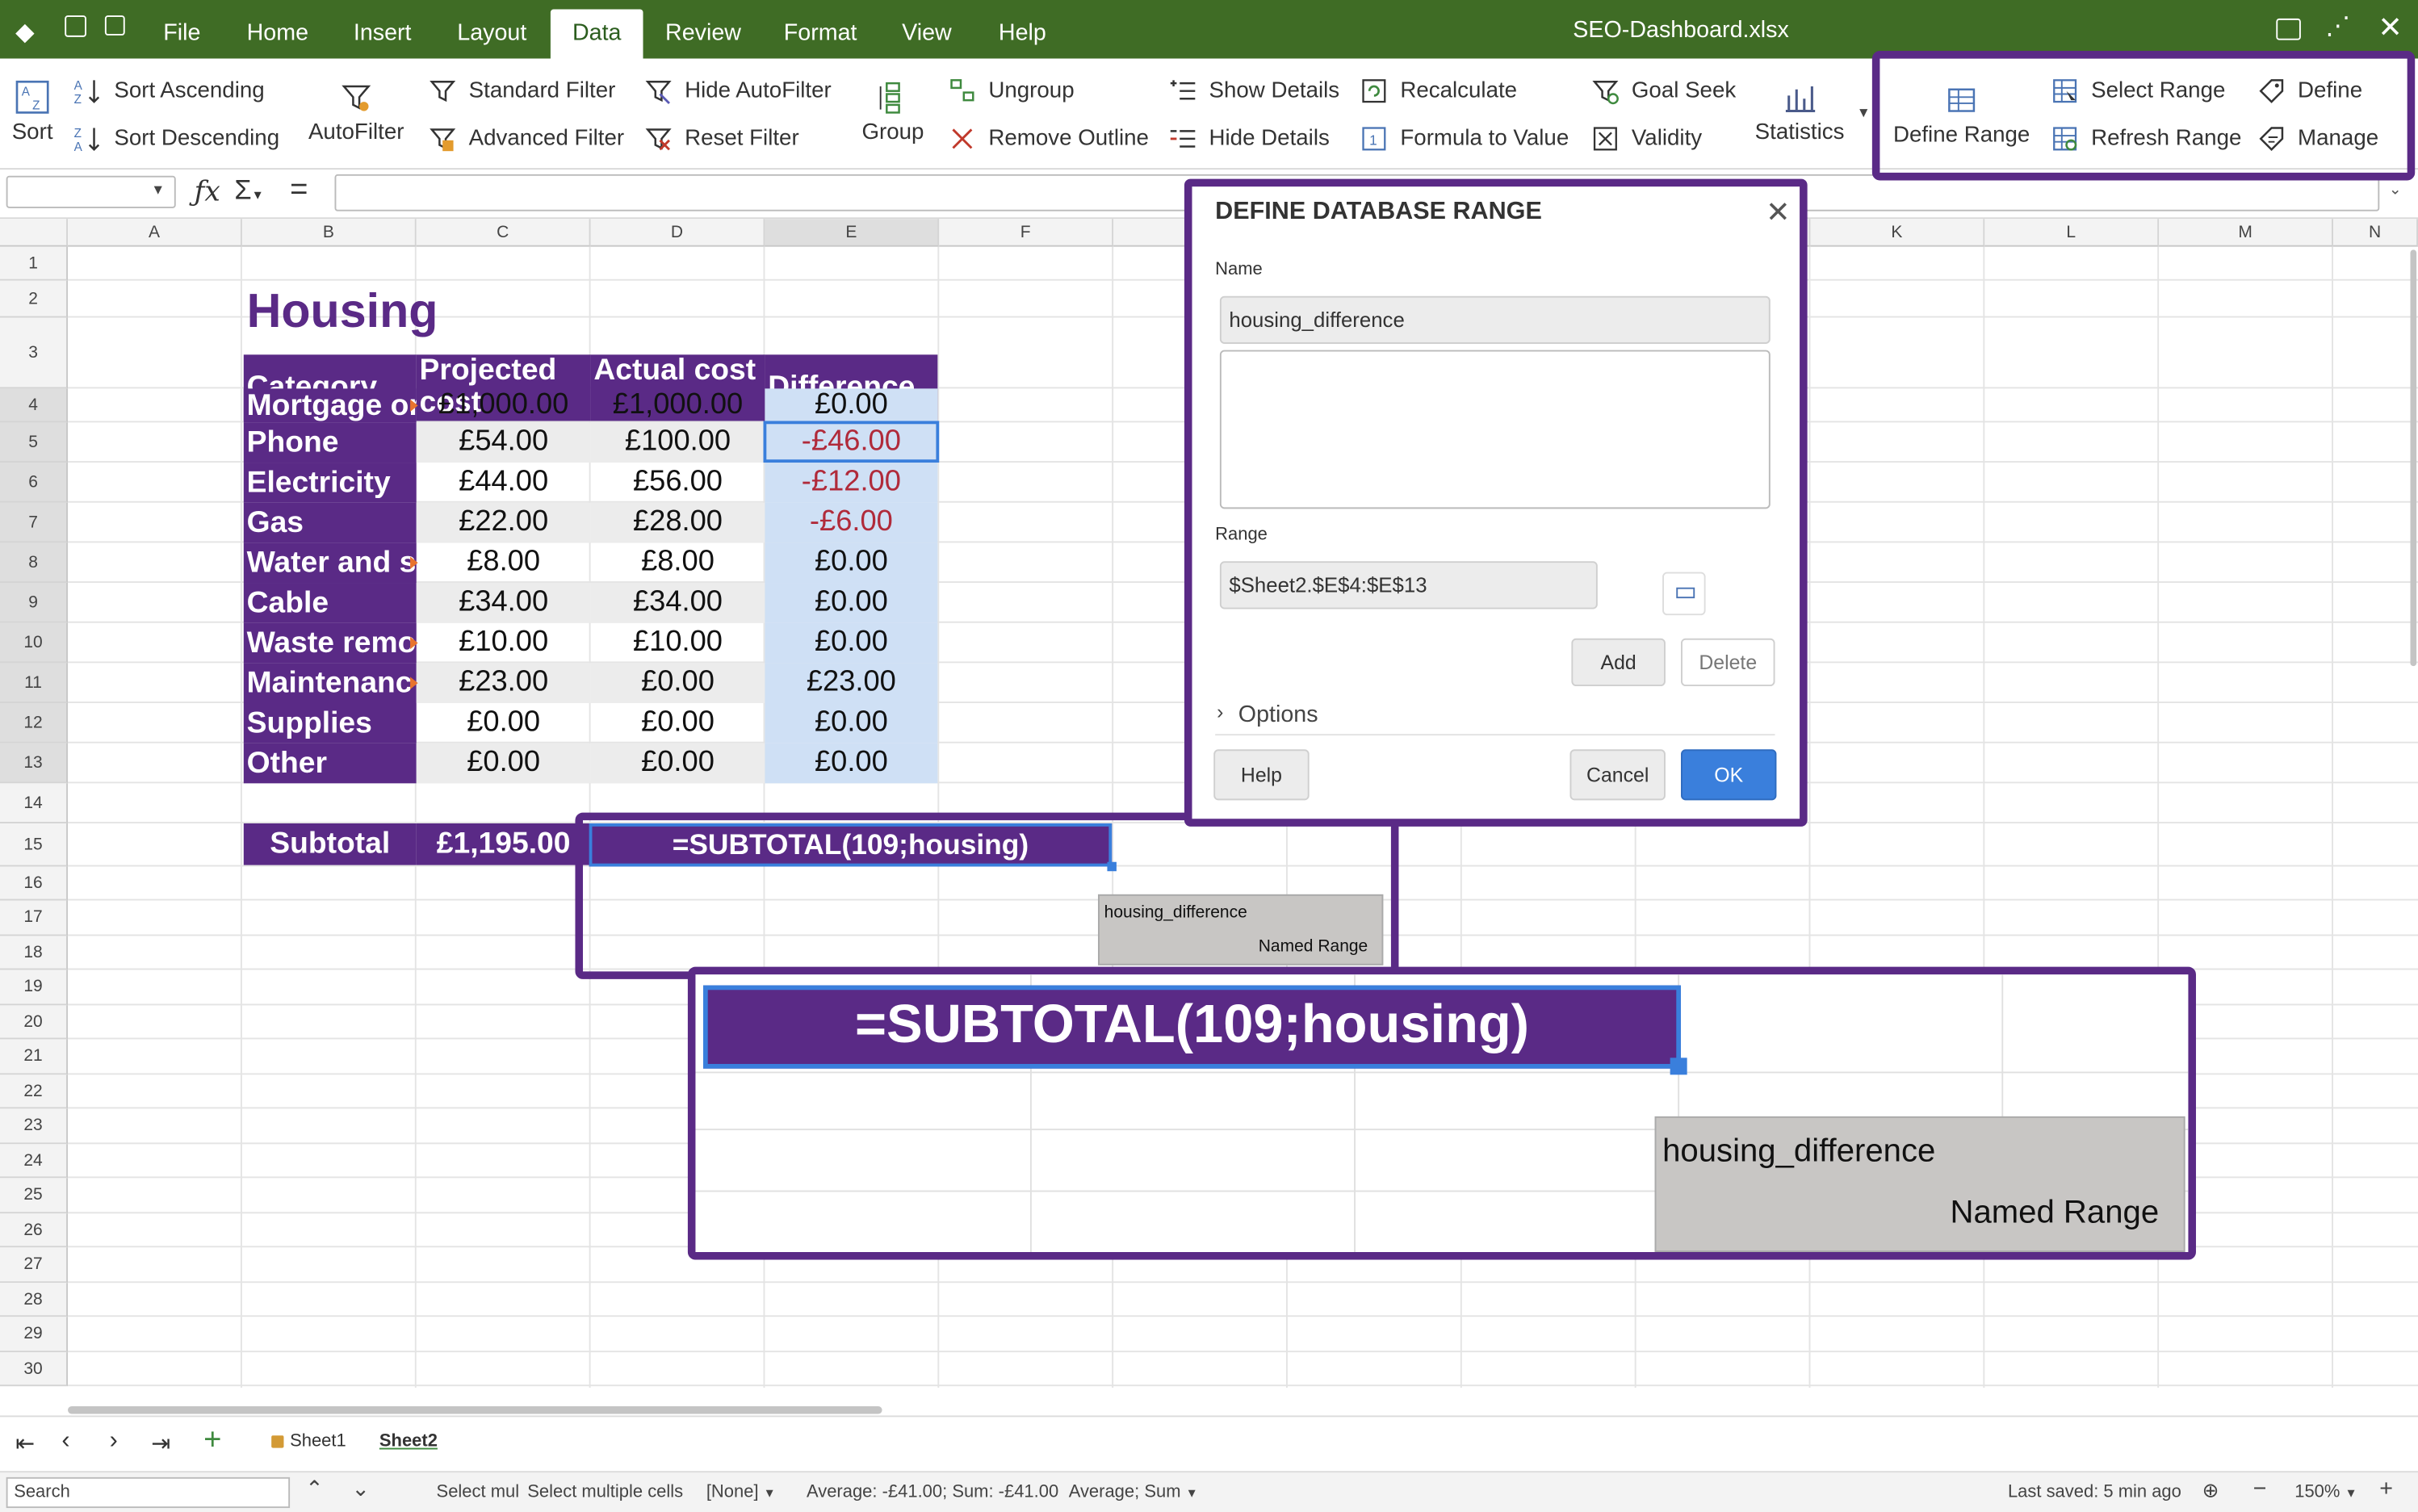 This screenshot has width=2418, height=1512. I want to click on row-header-18: 18, so click(34, 953).